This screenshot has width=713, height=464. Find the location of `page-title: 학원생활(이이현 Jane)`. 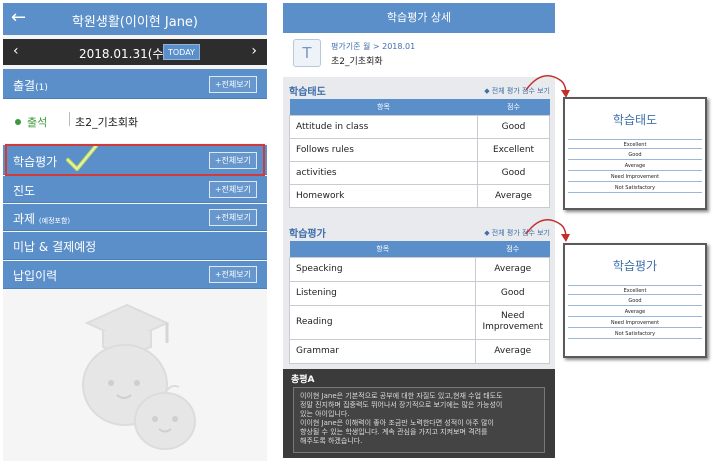

page-title: 학원생활(이이현 Jane) is located at coordinates (135, 22).